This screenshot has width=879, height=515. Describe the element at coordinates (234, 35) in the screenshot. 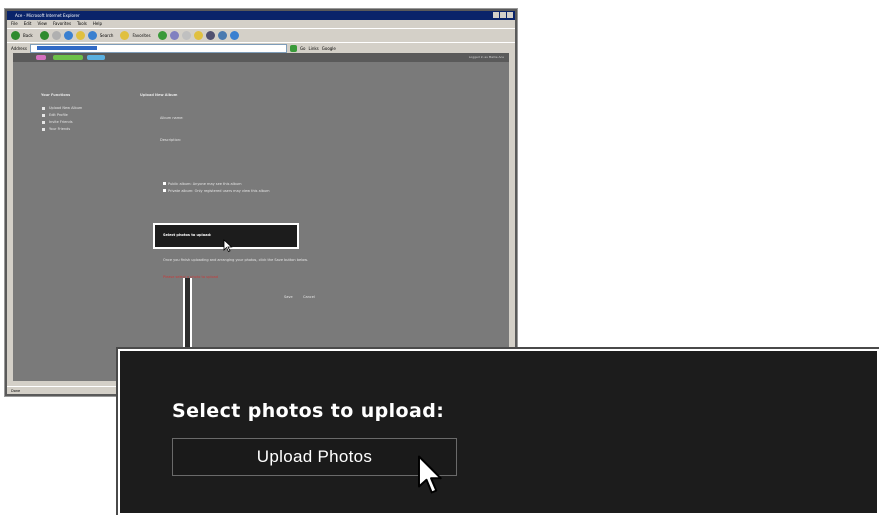

I see `messenger-icon` at that location.